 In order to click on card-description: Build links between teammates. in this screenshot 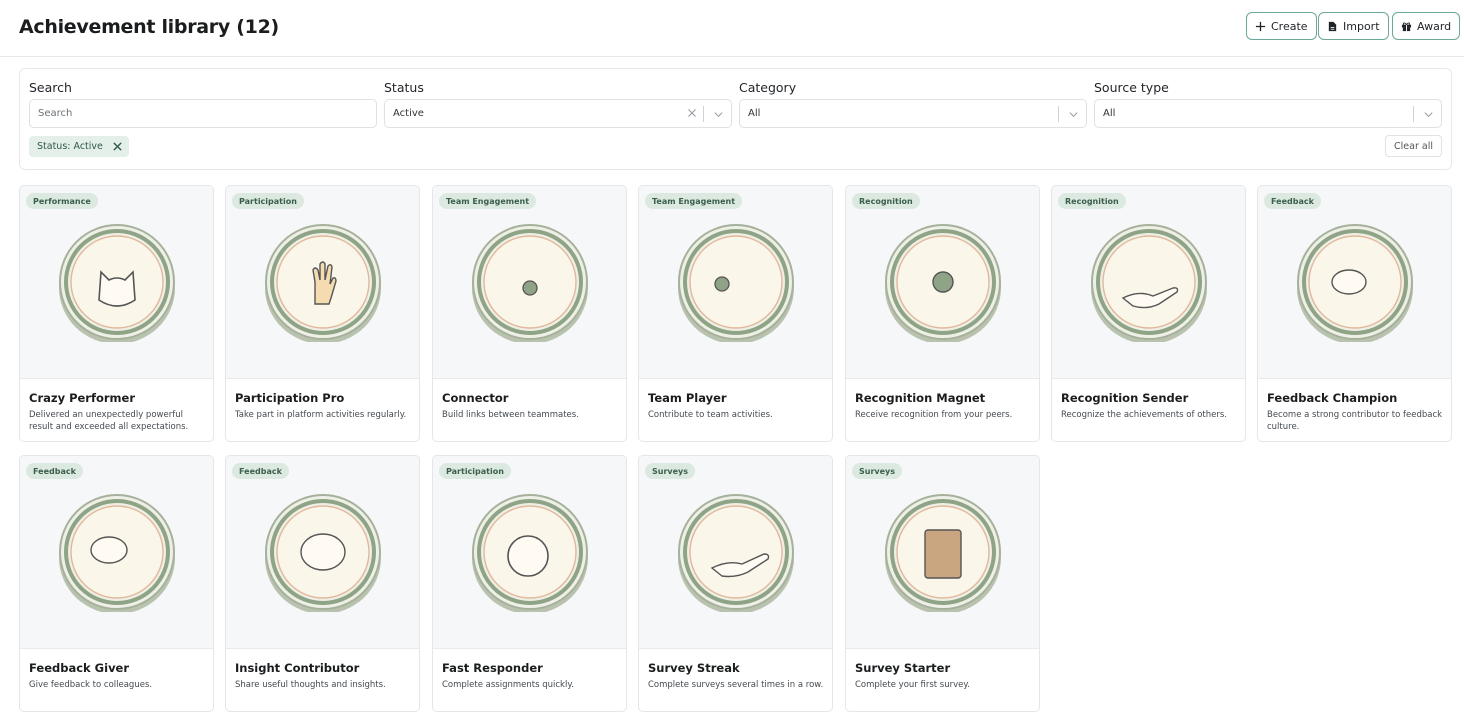, I will do `click(510, 415)`.